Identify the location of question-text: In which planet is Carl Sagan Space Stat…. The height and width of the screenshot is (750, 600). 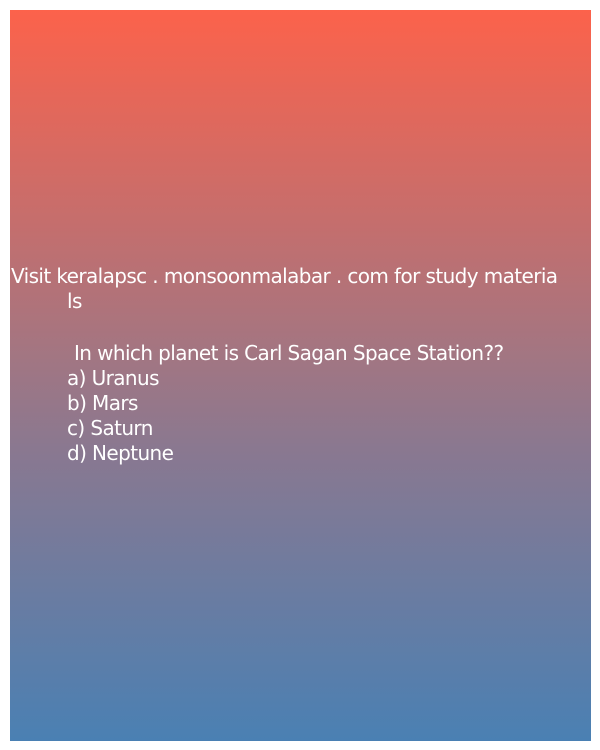
(289, 353).